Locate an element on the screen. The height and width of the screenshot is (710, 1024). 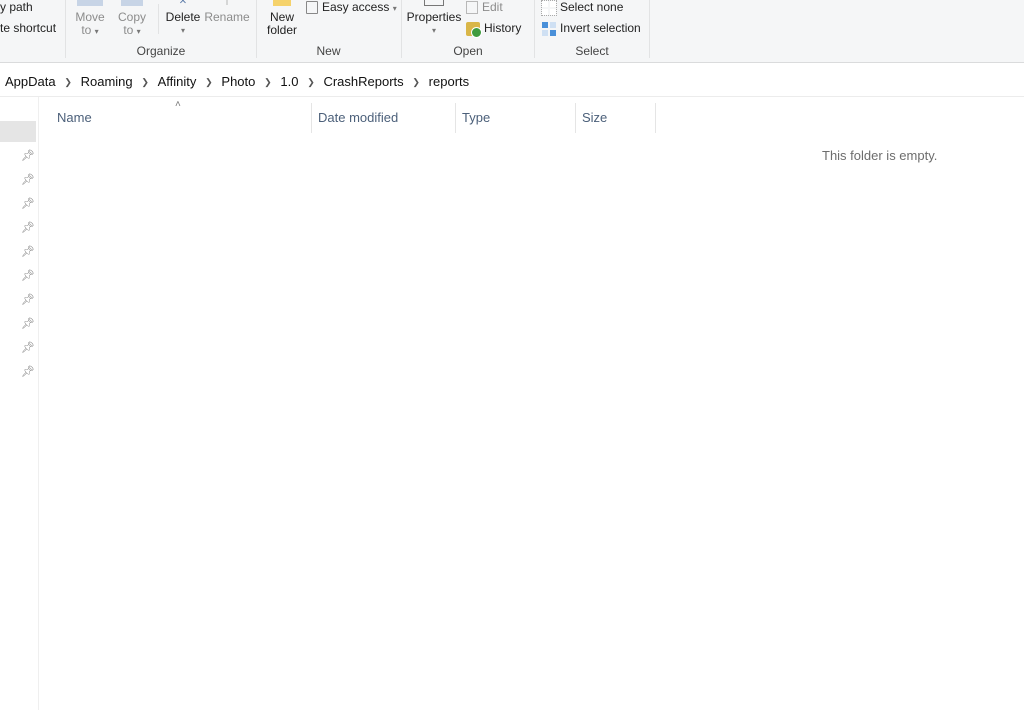
rename-icon: I is located at coordinates (227, 3).